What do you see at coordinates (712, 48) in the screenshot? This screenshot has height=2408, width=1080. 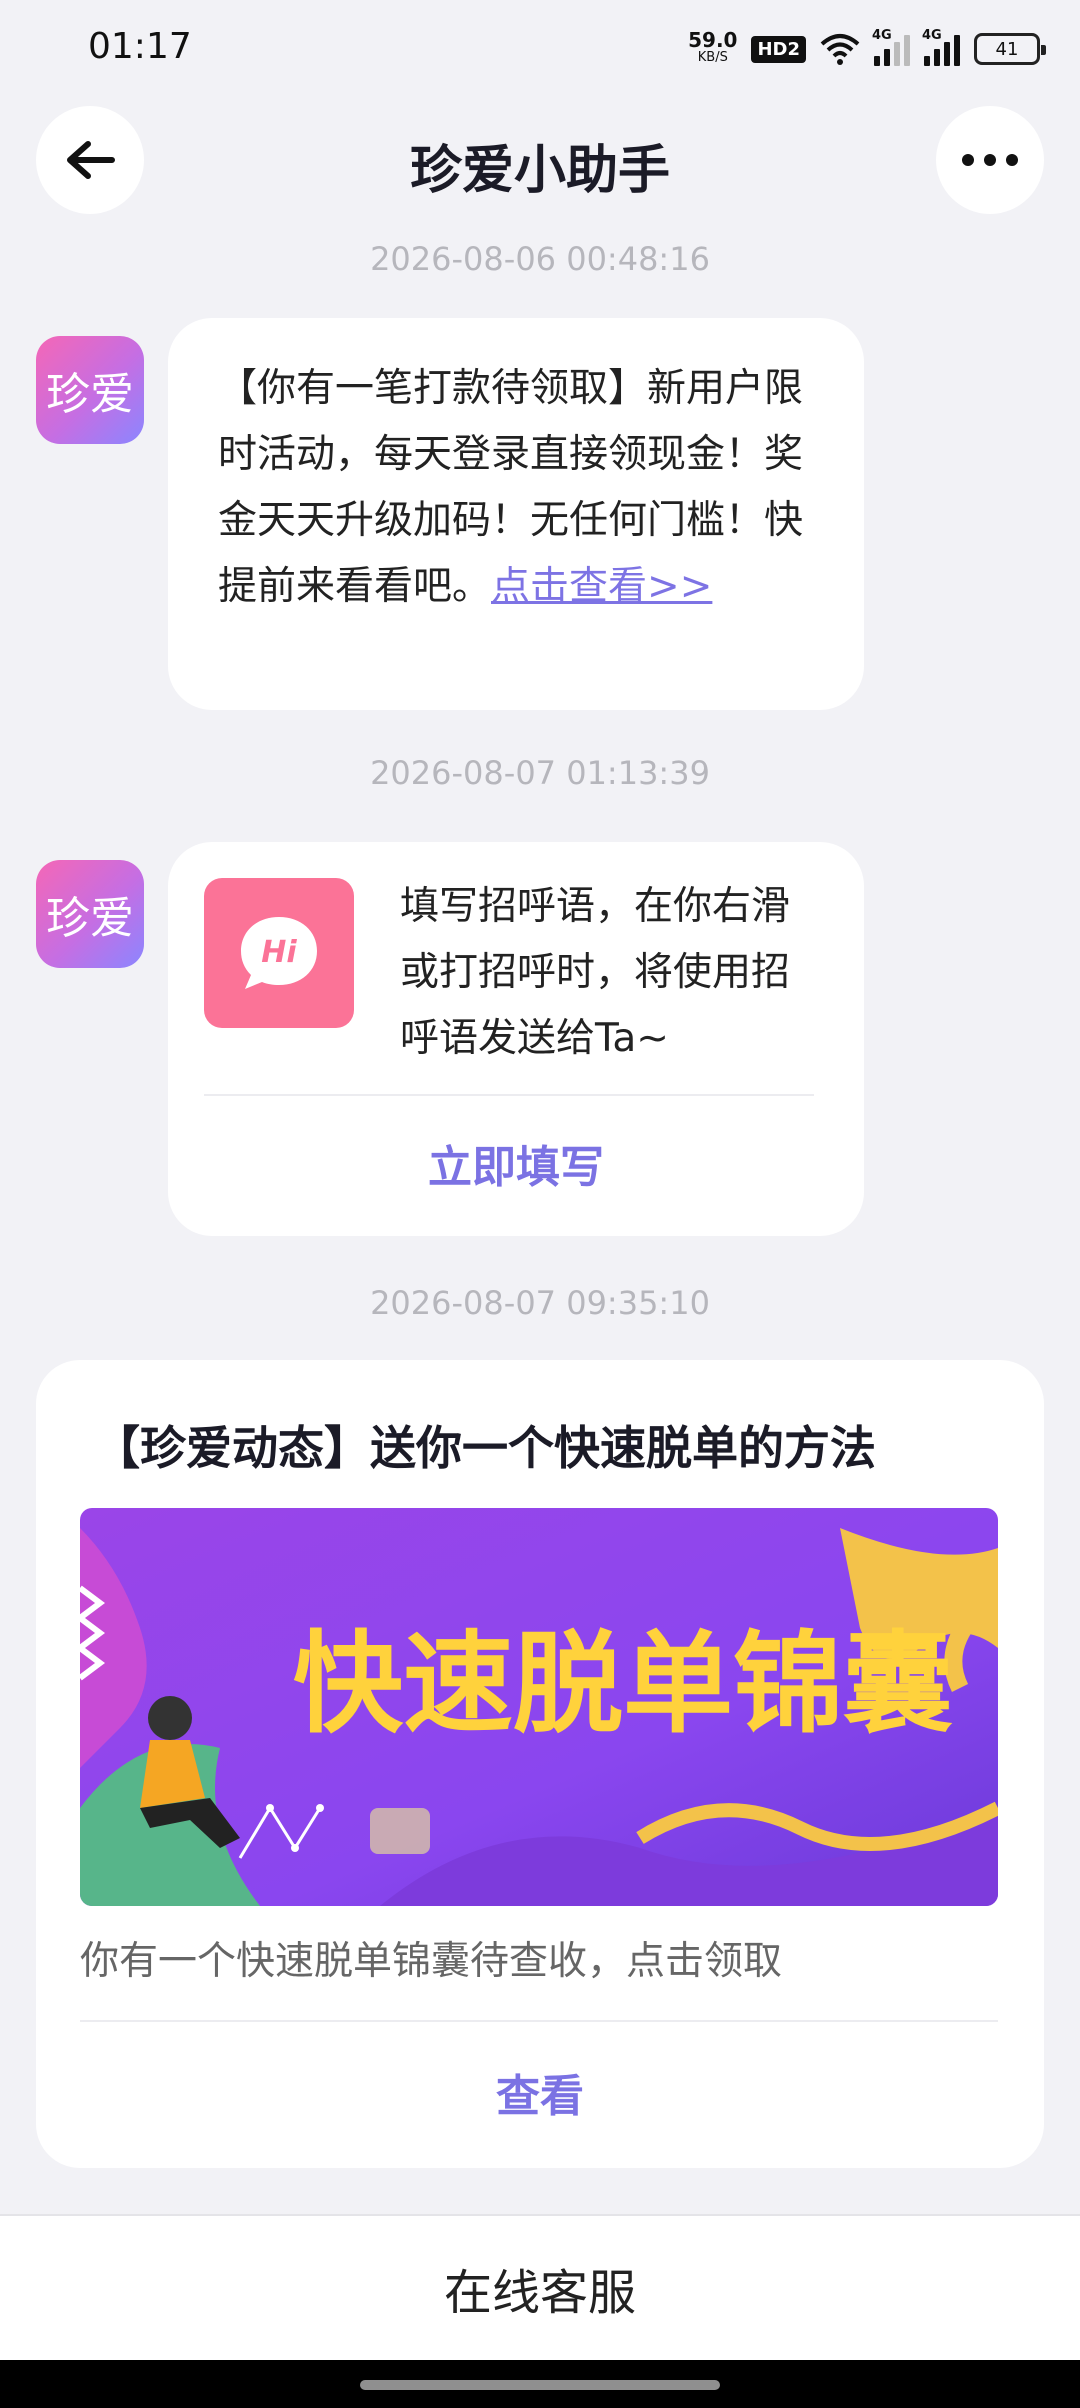 I see `net-speed: 59.0 KB/S` at bounding box center [712, 48].